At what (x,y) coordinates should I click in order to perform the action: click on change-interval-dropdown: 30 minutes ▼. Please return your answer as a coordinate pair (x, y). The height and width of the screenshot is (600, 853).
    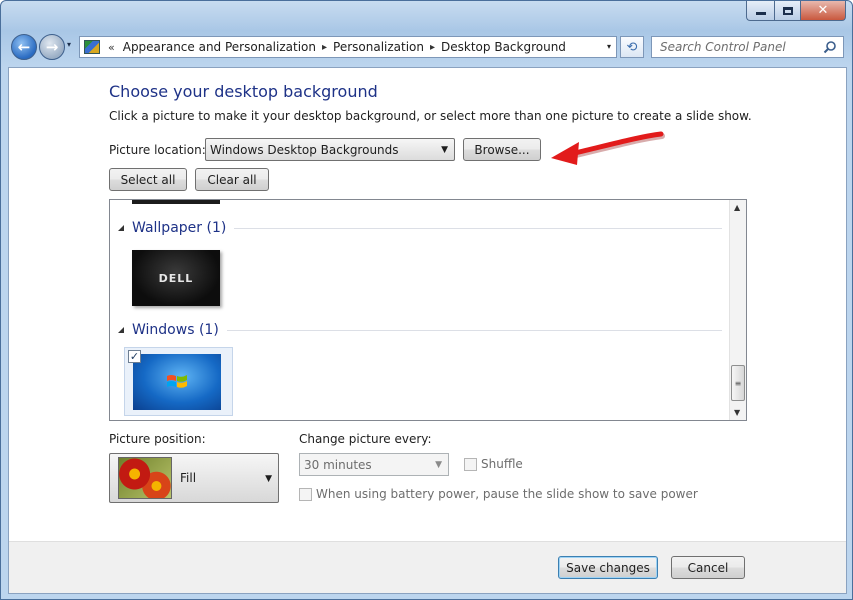
    Looking at the image, I should click on (374, 464).